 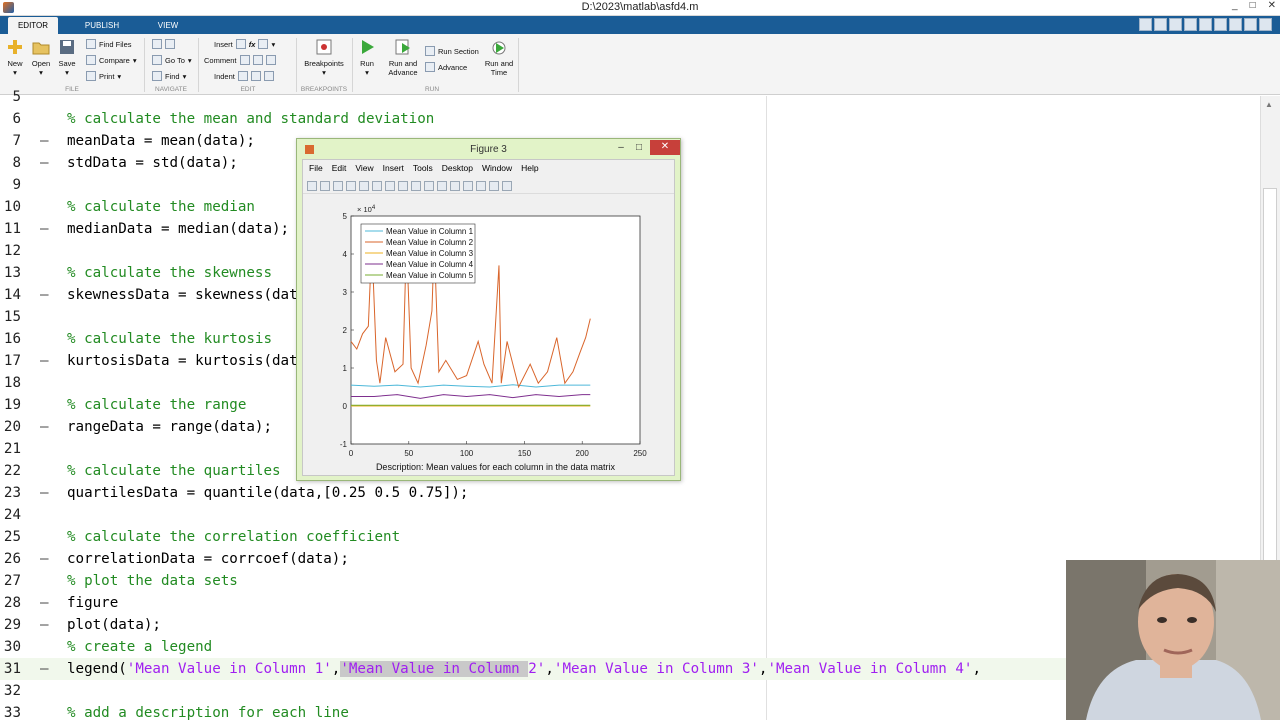 What do you see at coordinates (1173, 640) in the screenshot?
I see `webcam-overlay` at bounding box center [1173, 640].